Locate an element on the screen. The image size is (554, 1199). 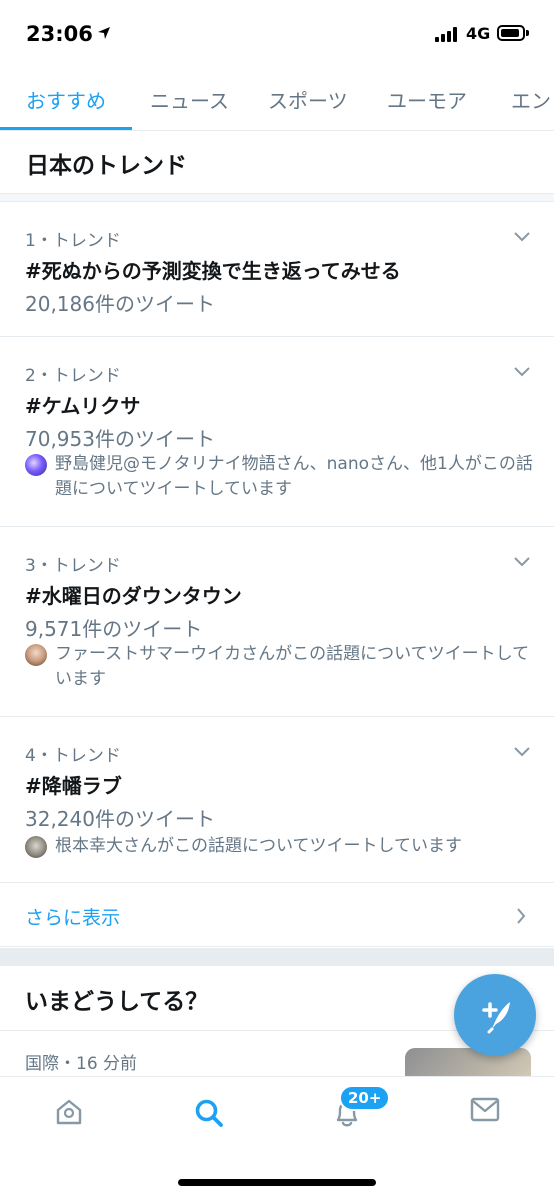
tab-news: ニュース is located at coordinates (189, 99).